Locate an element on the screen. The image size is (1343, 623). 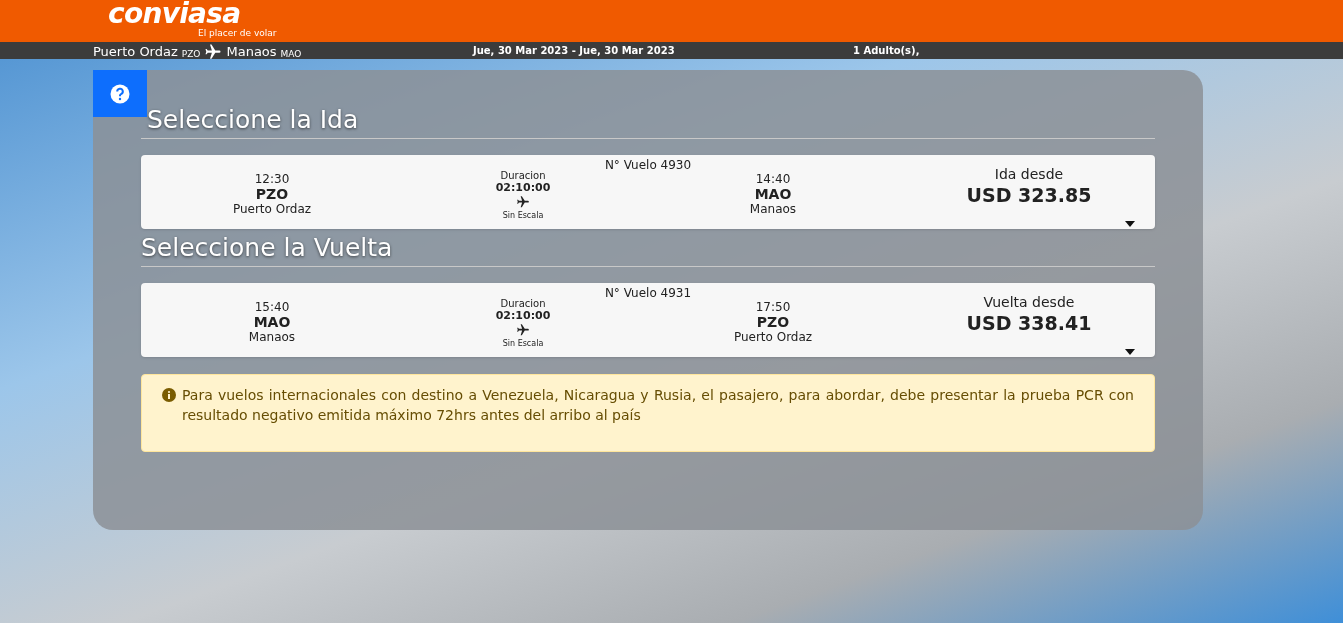
arrival-city: Puerto Ordaz is located at coordinates (773, 337).